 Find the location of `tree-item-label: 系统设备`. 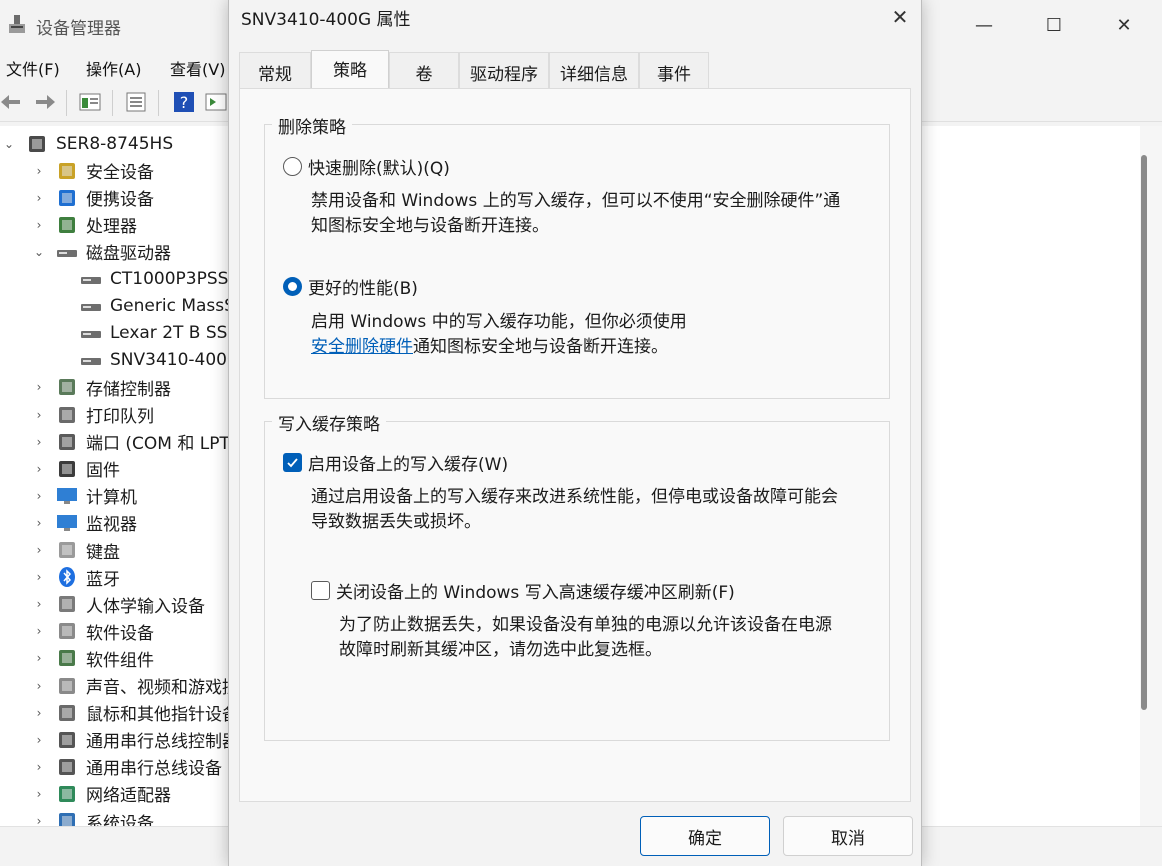

tree-item-label: 系统设备 is located at coordinates (120, 820).